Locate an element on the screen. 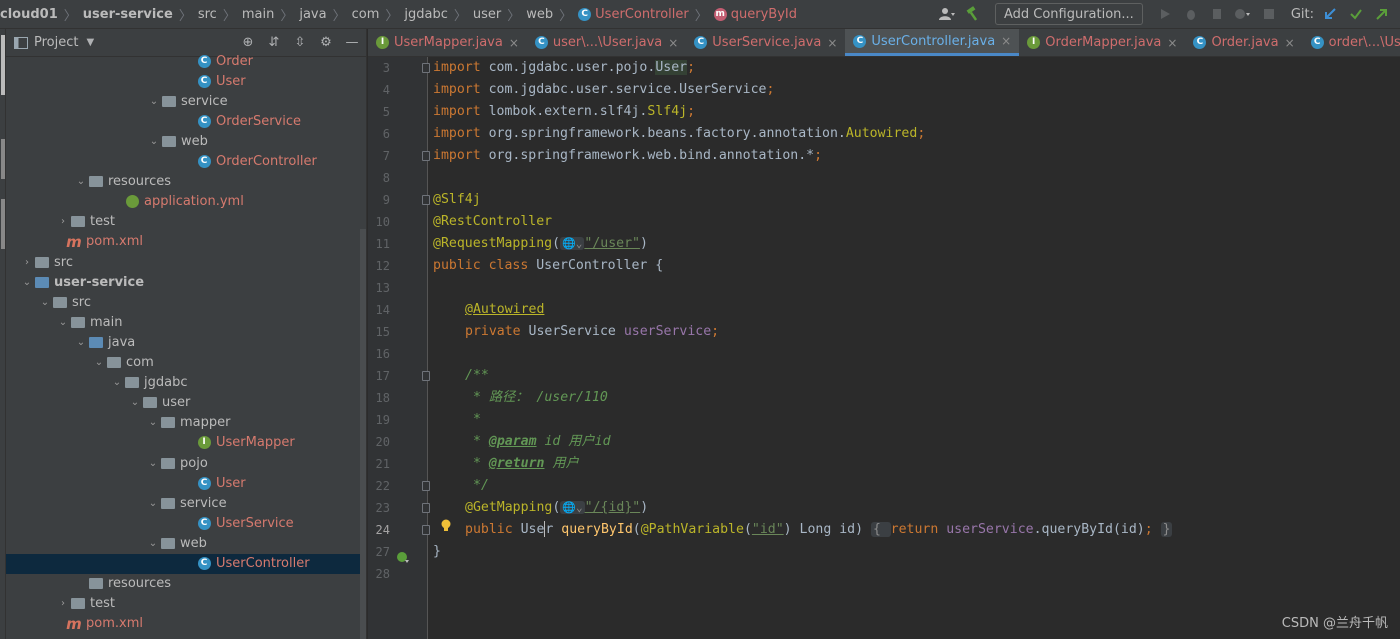 The height and width of the screenshot is (639, 1400). breadcrumb-jgdabc: jgdabc is located at coordinates (425, 14).